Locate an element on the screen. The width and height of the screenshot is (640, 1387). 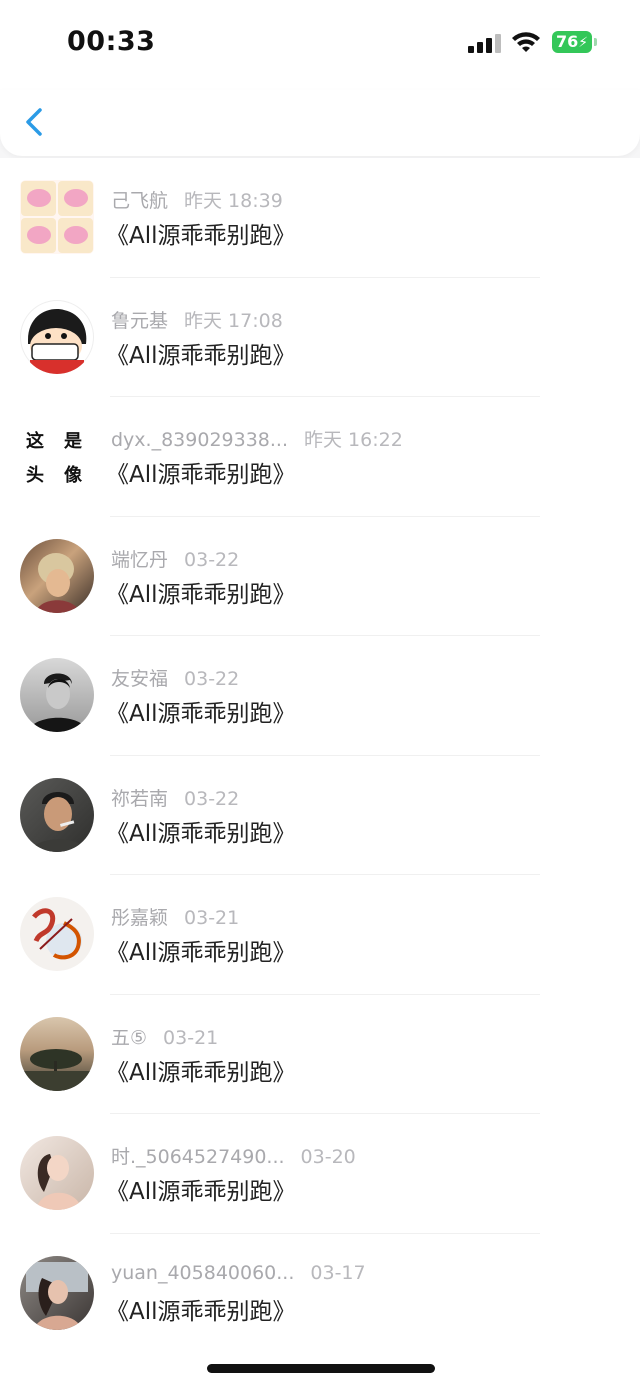
avatar-text: 像 is located at coordinates (73, 475).